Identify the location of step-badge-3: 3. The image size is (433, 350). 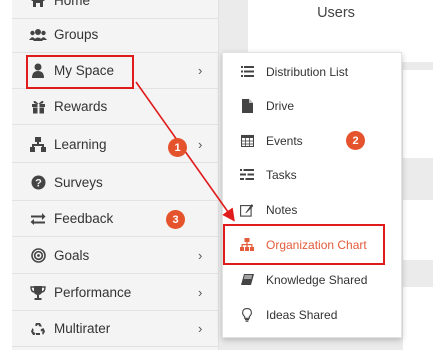
(175, 219).